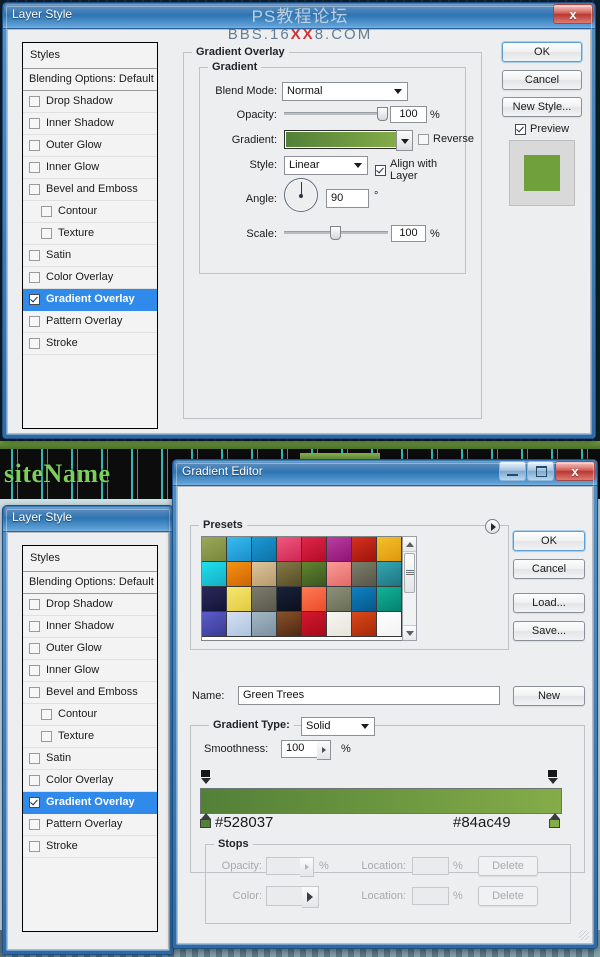 Image resolution: width=600 pixels, height=957 pixels. I want to click on scroll-down-button, so click(409, 632).